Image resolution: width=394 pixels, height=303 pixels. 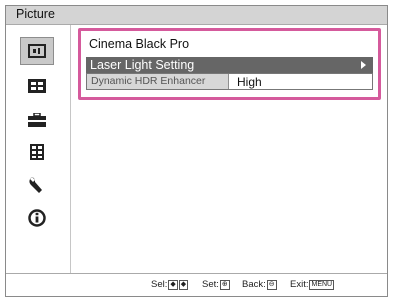 I want to click on hint-back-label: Back:, so click(x=254, y=284).